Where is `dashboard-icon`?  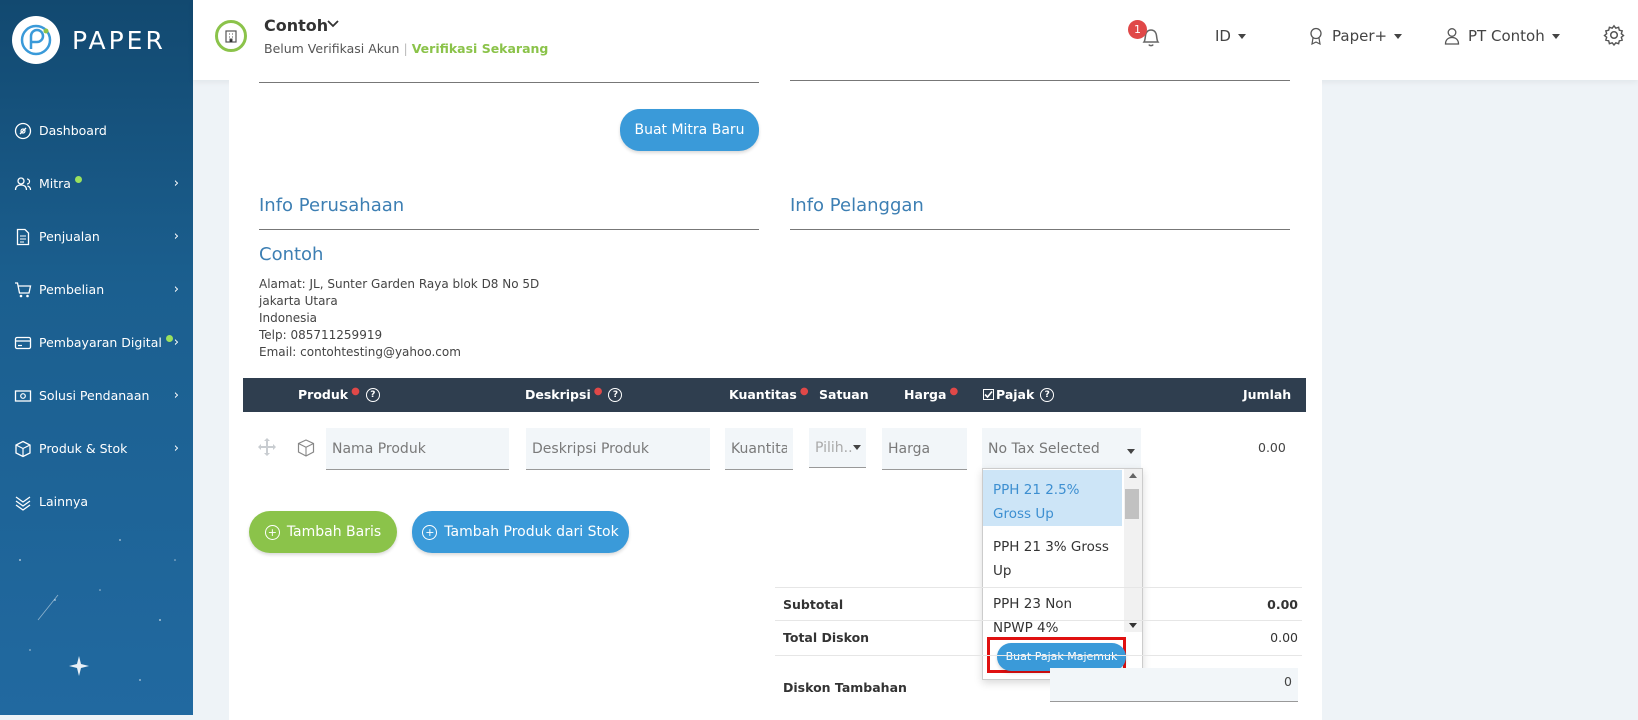 dashboard-icon is located at coordinates (23, 131).